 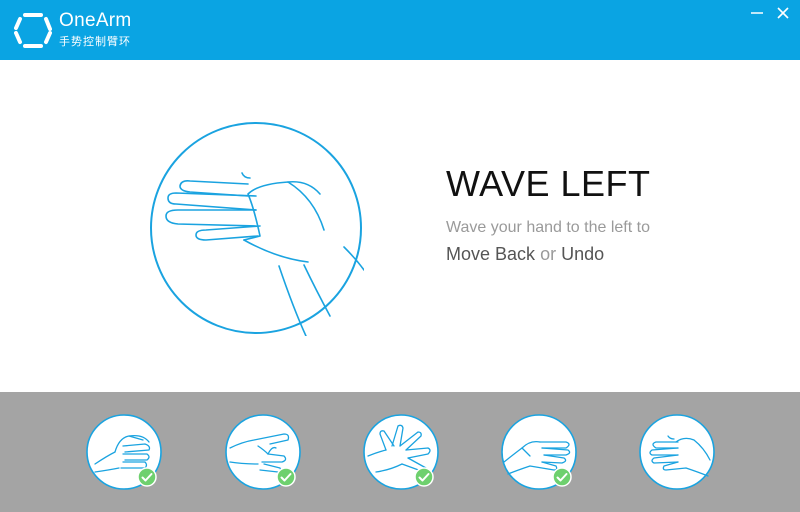 What do you see at coordinates (95, 42) in the screenshot?
I see `app-subtitle: 手势控制臂环` at bounding box center [95, 42].